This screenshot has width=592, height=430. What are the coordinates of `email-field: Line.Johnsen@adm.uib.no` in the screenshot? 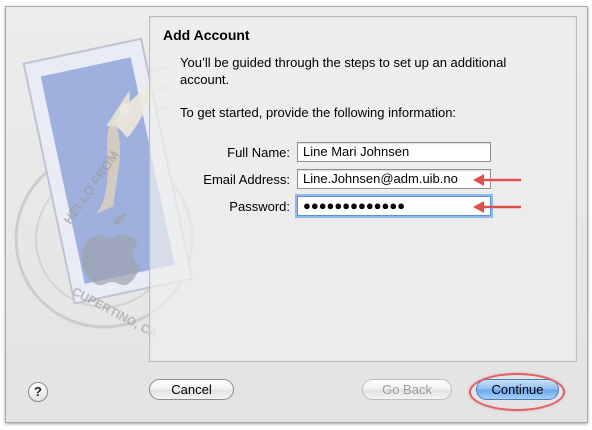 It's located at (394, 179).